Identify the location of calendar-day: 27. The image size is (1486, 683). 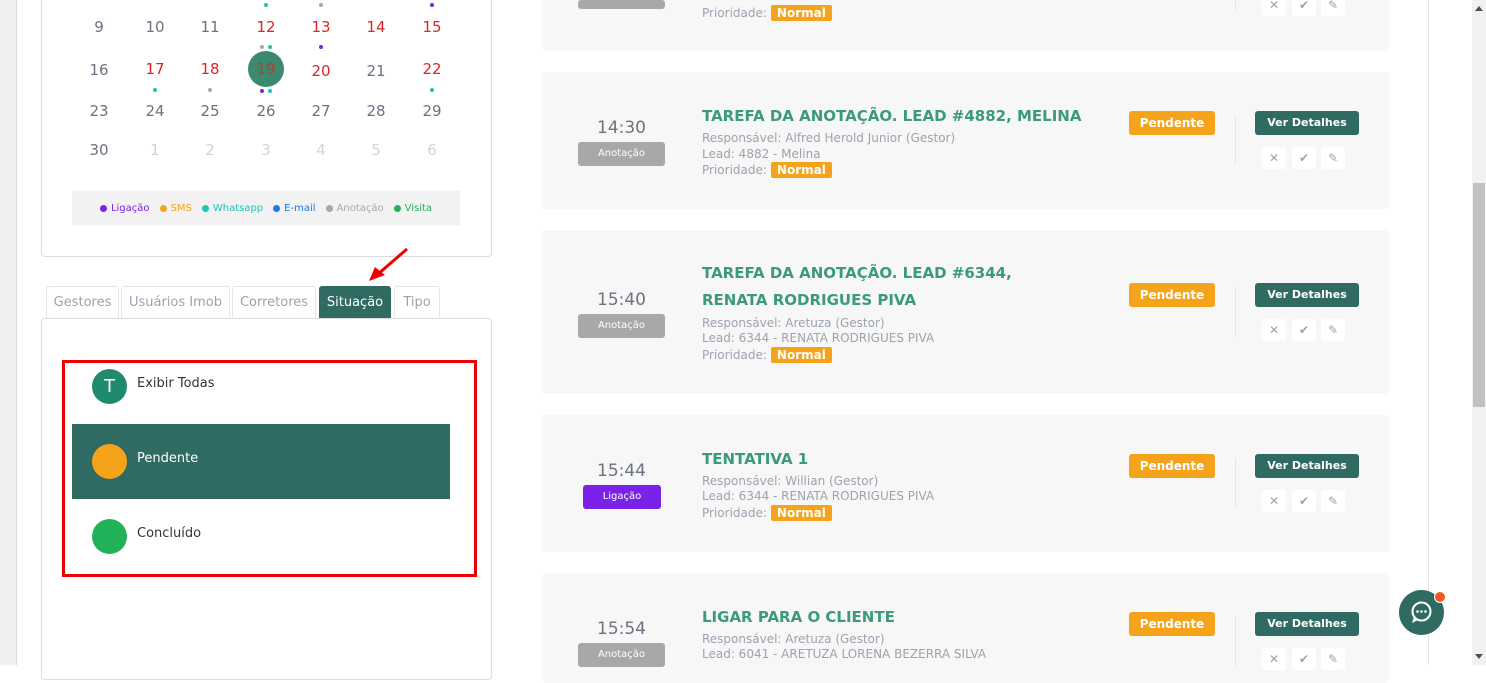
(321, 111).